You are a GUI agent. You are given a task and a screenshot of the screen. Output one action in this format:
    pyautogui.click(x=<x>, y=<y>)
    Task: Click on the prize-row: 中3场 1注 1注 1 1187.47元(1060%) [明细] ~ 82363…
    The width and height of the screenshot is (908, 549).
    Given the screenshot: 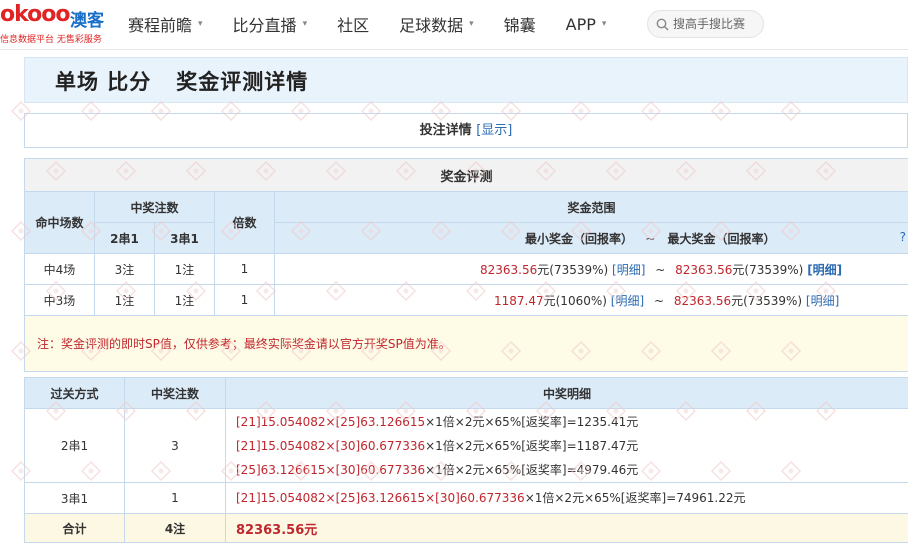 What is the action you would take?
    pyautogui.click(x=466, y=300)
    